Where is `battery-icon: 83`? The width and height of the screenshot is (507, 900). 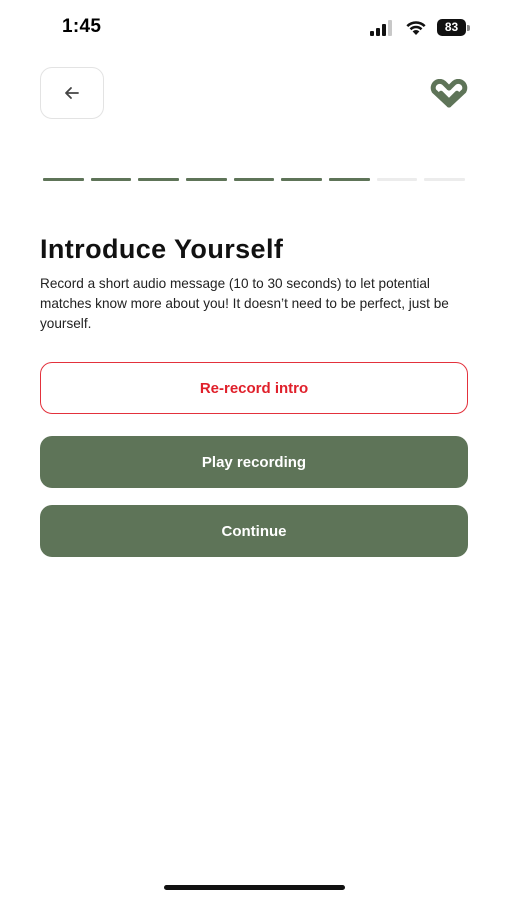 battery-icon: 83 is located at coordinates (453, 27).